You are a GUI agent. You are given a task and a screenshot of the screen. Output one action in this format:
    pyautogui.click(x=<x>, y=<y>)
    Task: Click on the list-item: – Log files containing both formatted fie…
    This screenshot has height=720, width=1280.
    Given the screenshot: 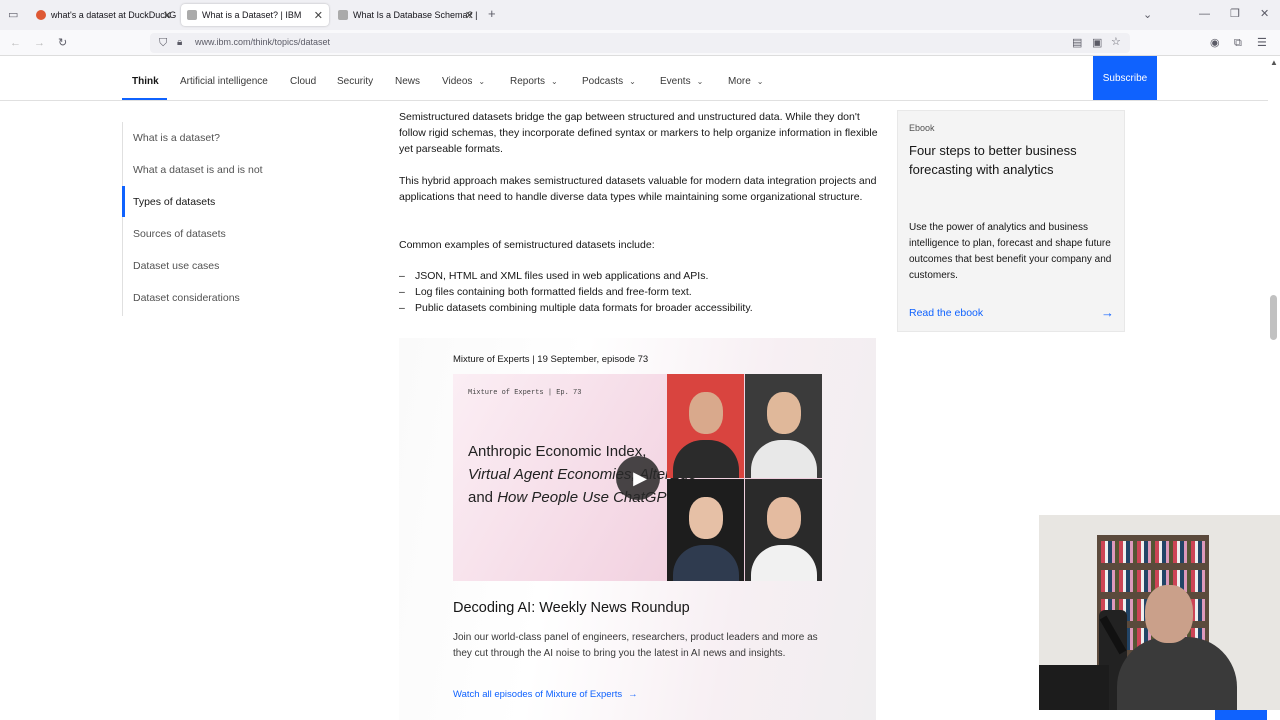 What is the action you would take?
    pyautogui.click(x=545, y=292)
    